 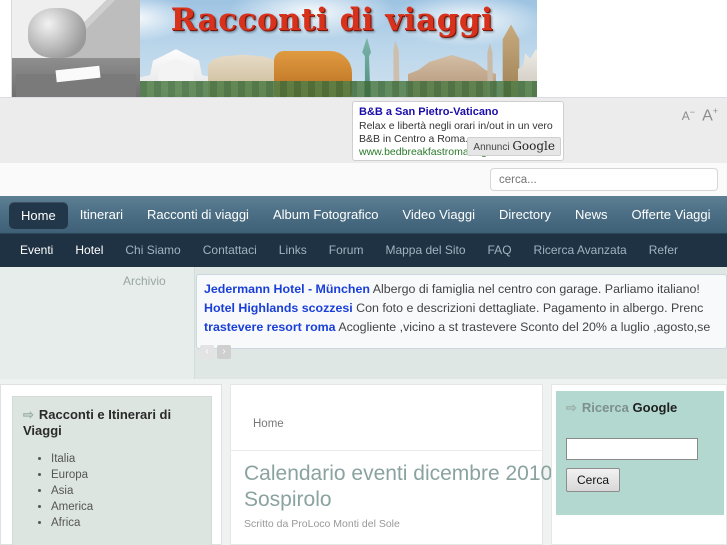 I want to click on subnav-item-refer: Refer, so click(x=663, y=250).